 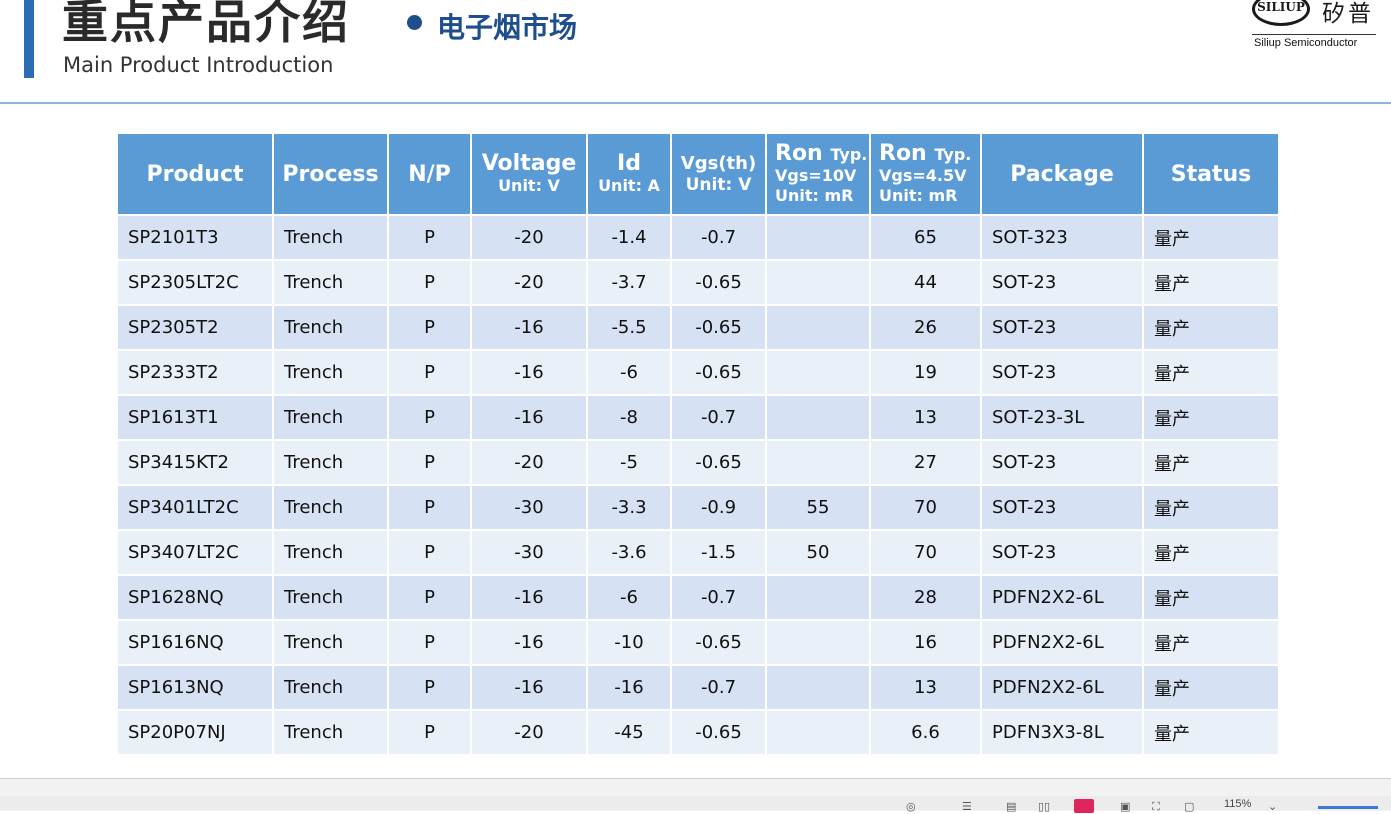 What do you see at coordinates (698, 327) in the screenshot?
I see `table-row: SP2305T2 Trench P -16 -5.5 -0.65 26 SOT-23 量产` at bounding box center [698, 327].